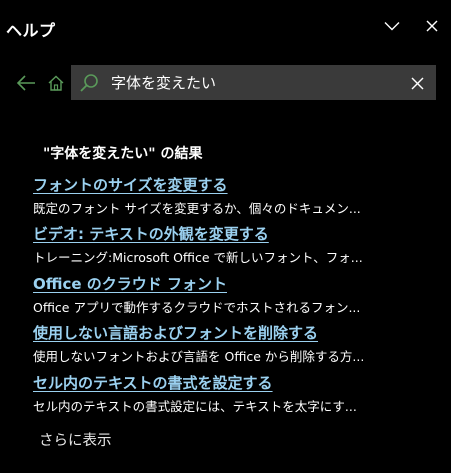  I want to click on result-link: フォントのサイズを変更する, so click(233, 185).